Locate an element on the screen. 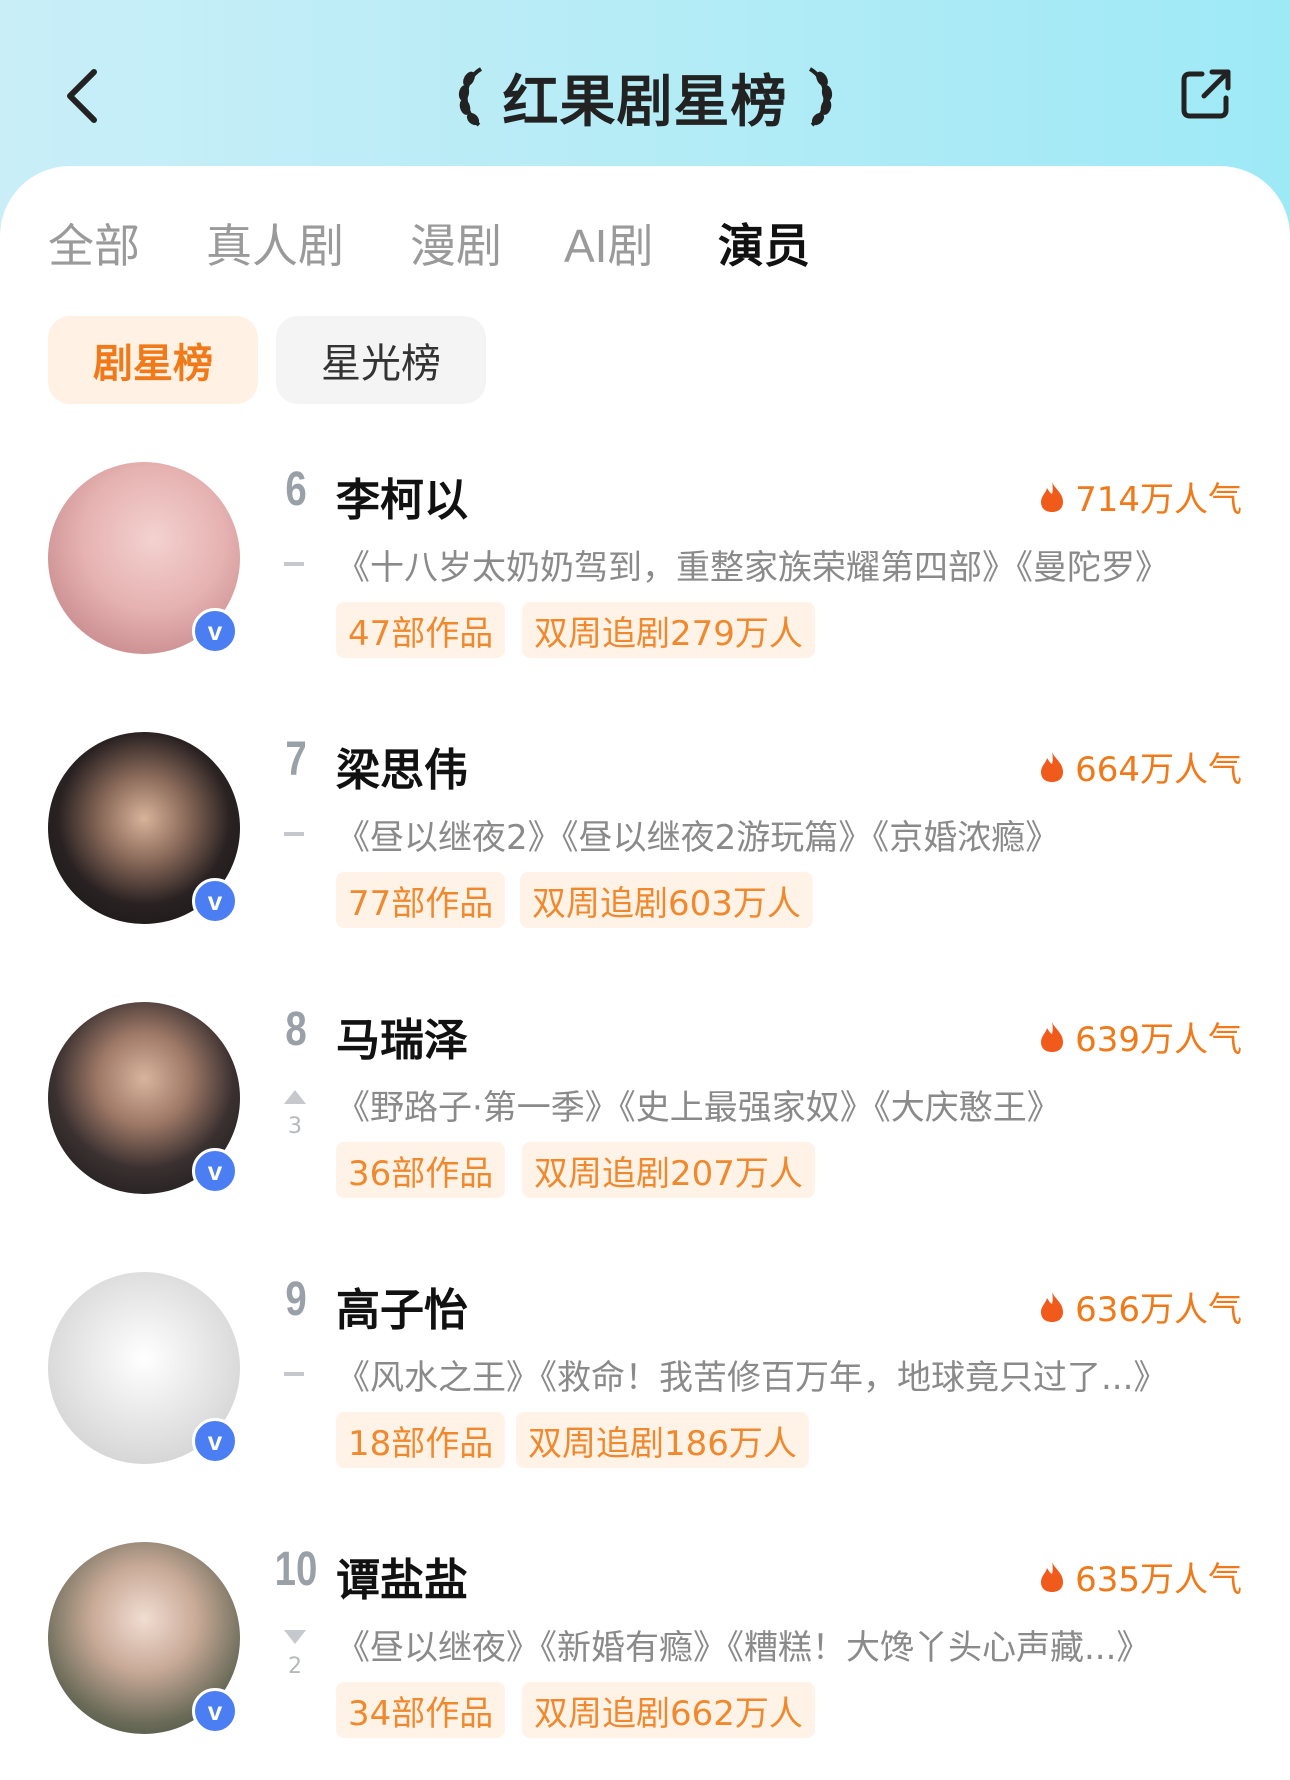  rank-number: 6 is located at coordinates (296, 489).